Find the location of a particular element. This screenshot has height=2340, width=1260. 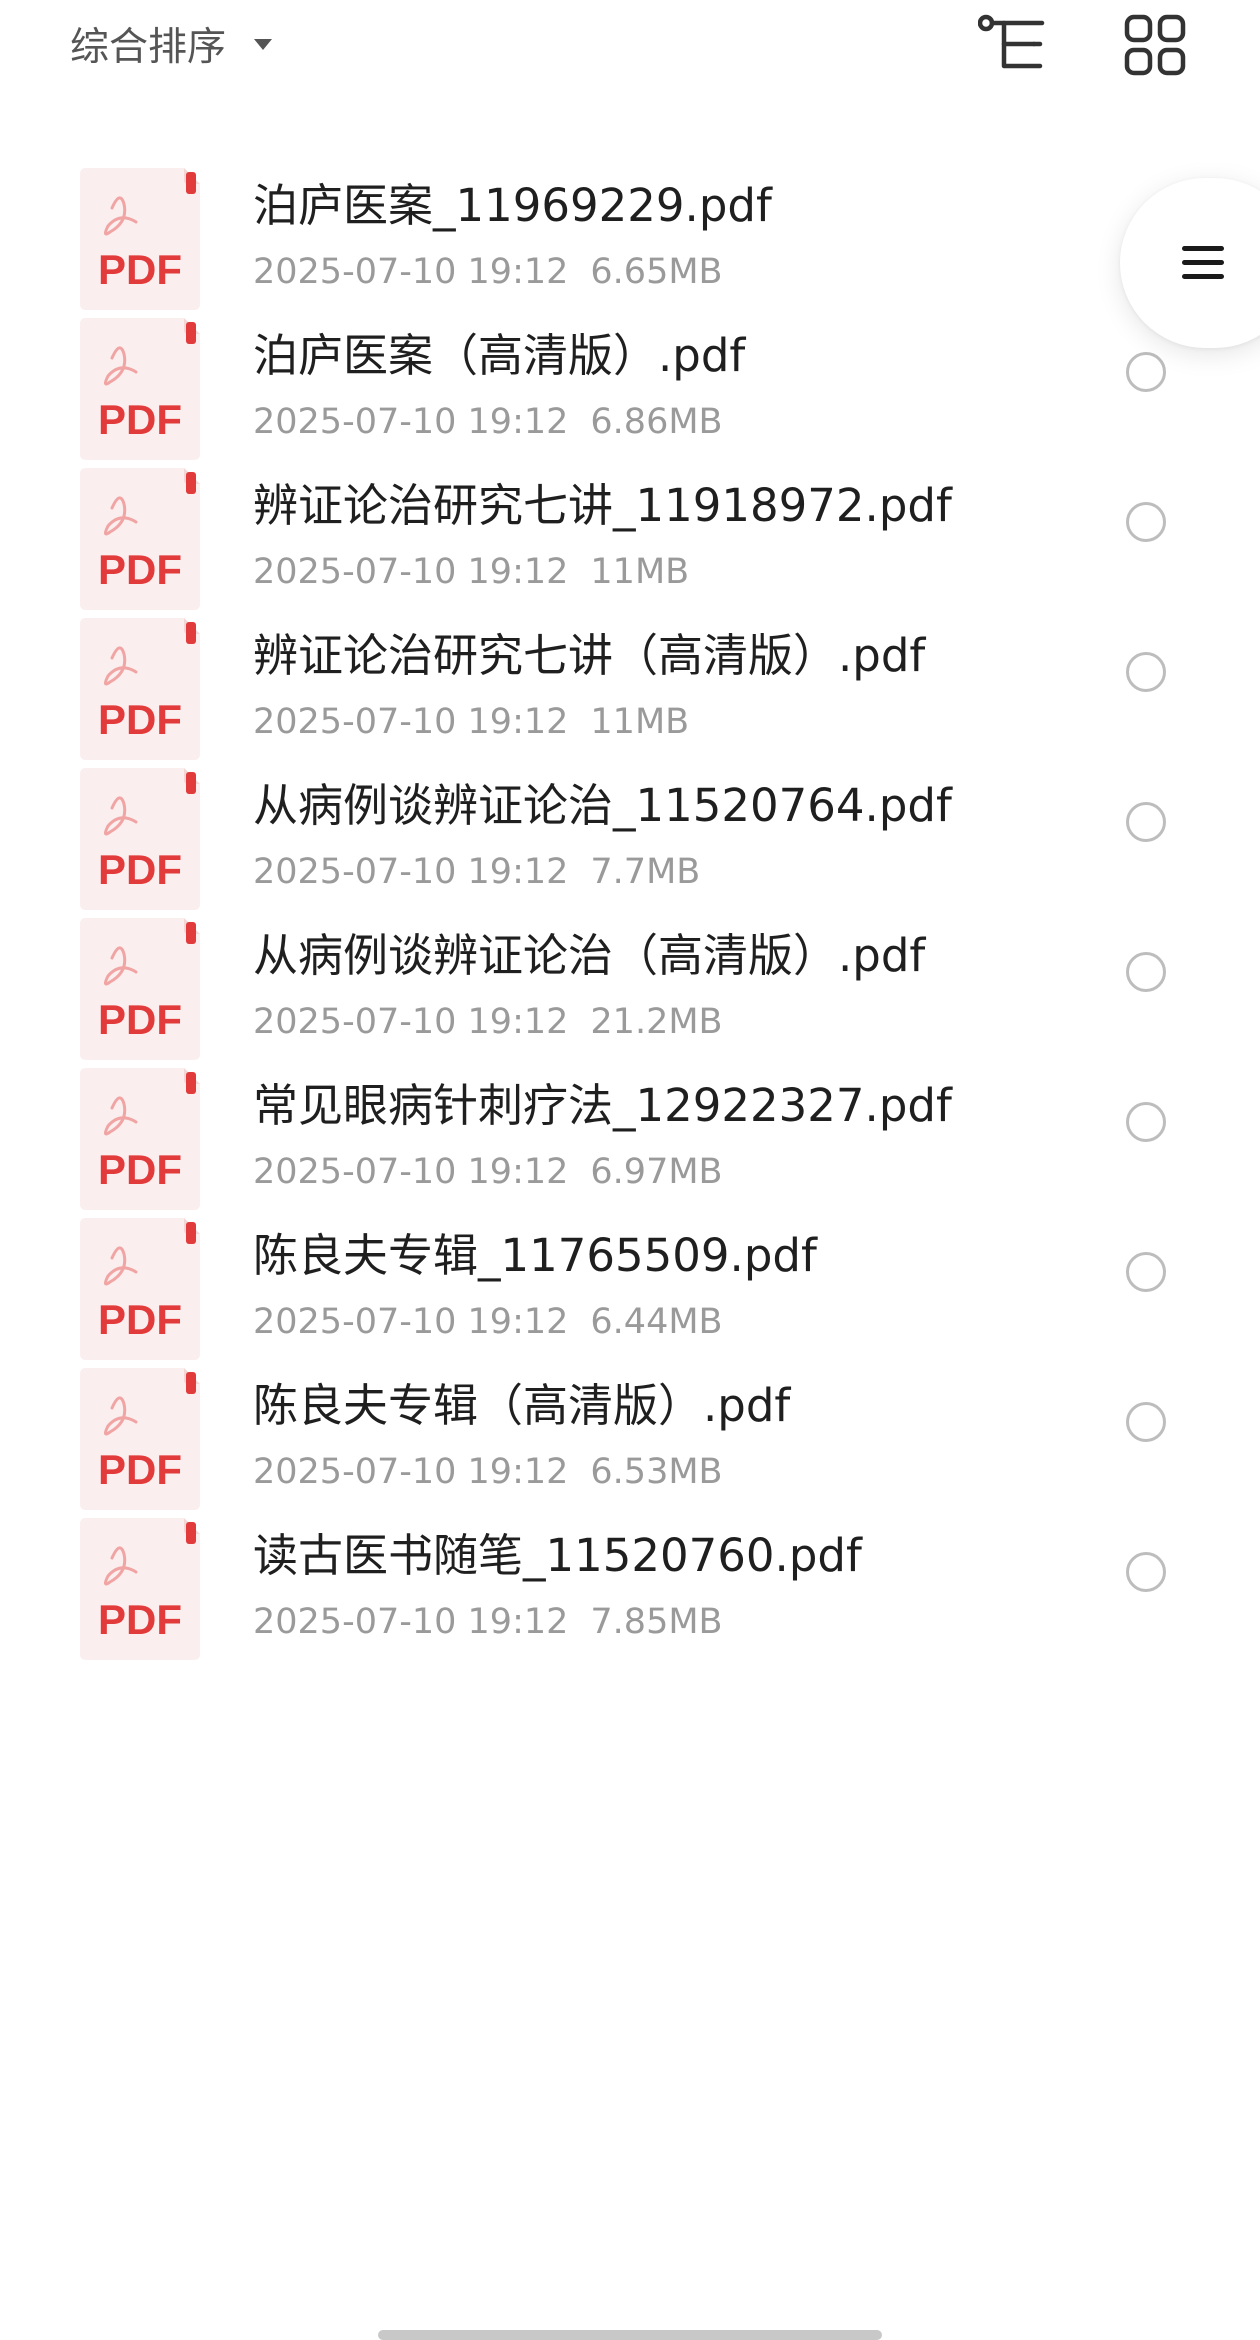

svg-text: PDF is located at coordinates (140, 1619).